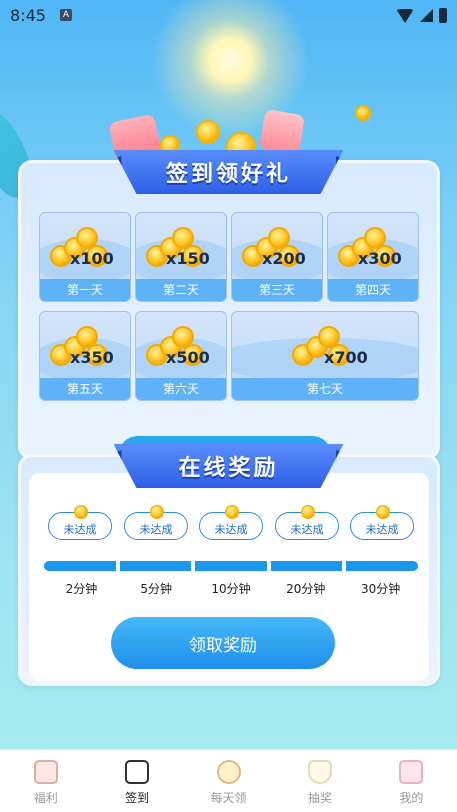 The height and width of the screenshot is (812, 457). What do you see at coordinates (411, 798) in the screenshot?
I see `nav-label: 我的` at bounding box center [411, 798].